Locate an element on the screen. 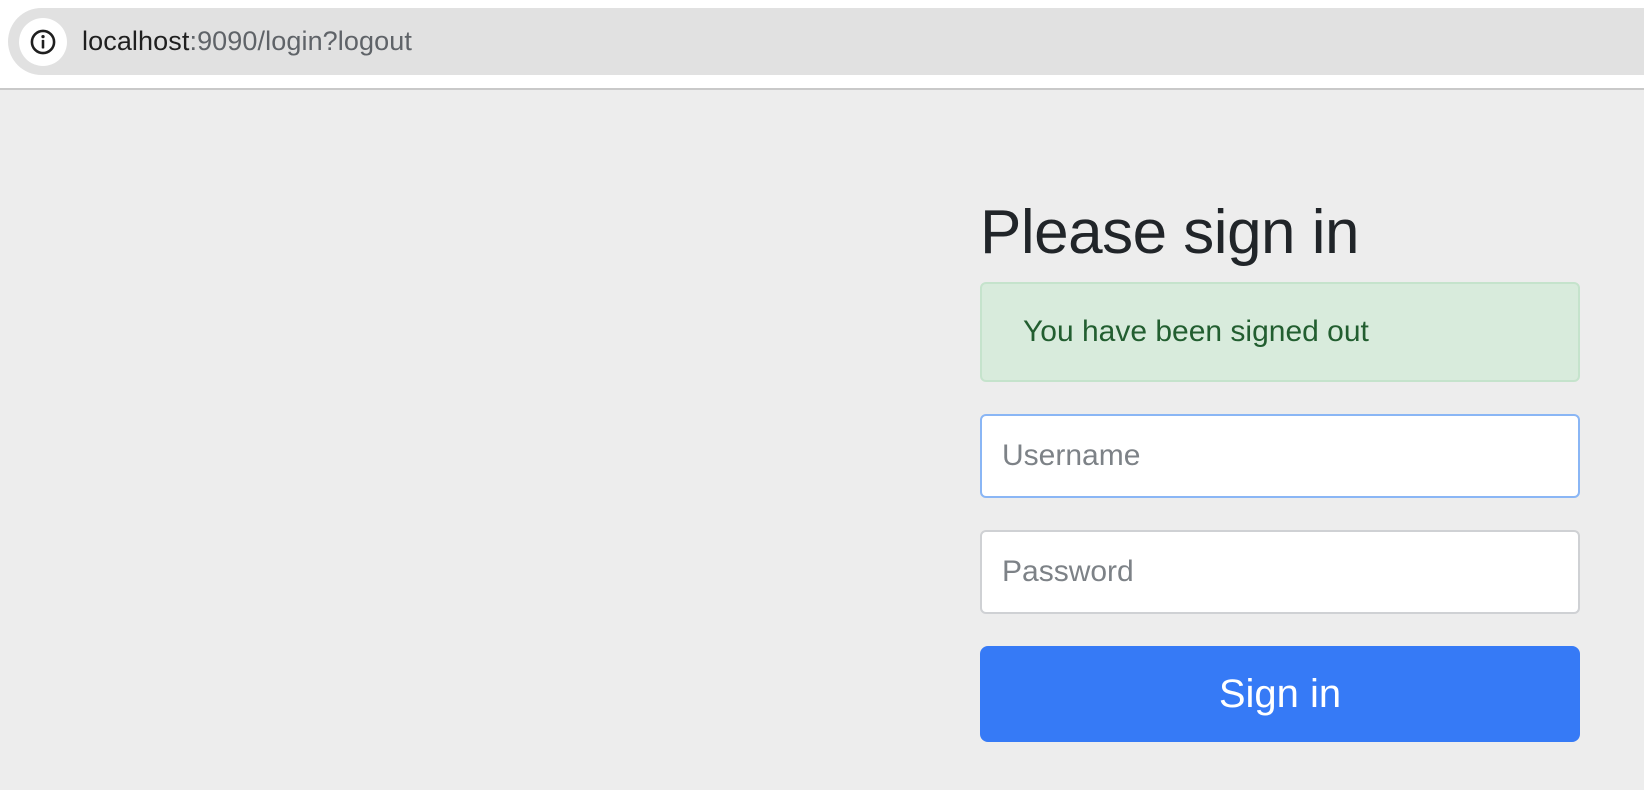 Image resolution: width=1644 pixels, height=790 pixels. url-host: localhost is located at coordinates (136, 41).